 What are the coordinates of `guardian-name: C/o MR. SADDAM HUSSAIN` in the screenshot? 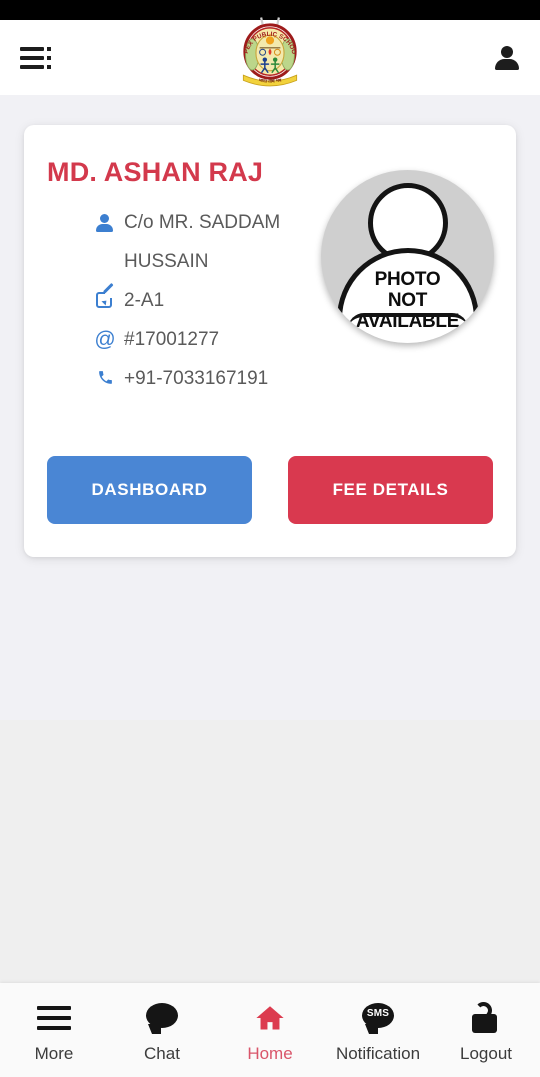 It's located at (202, 242).